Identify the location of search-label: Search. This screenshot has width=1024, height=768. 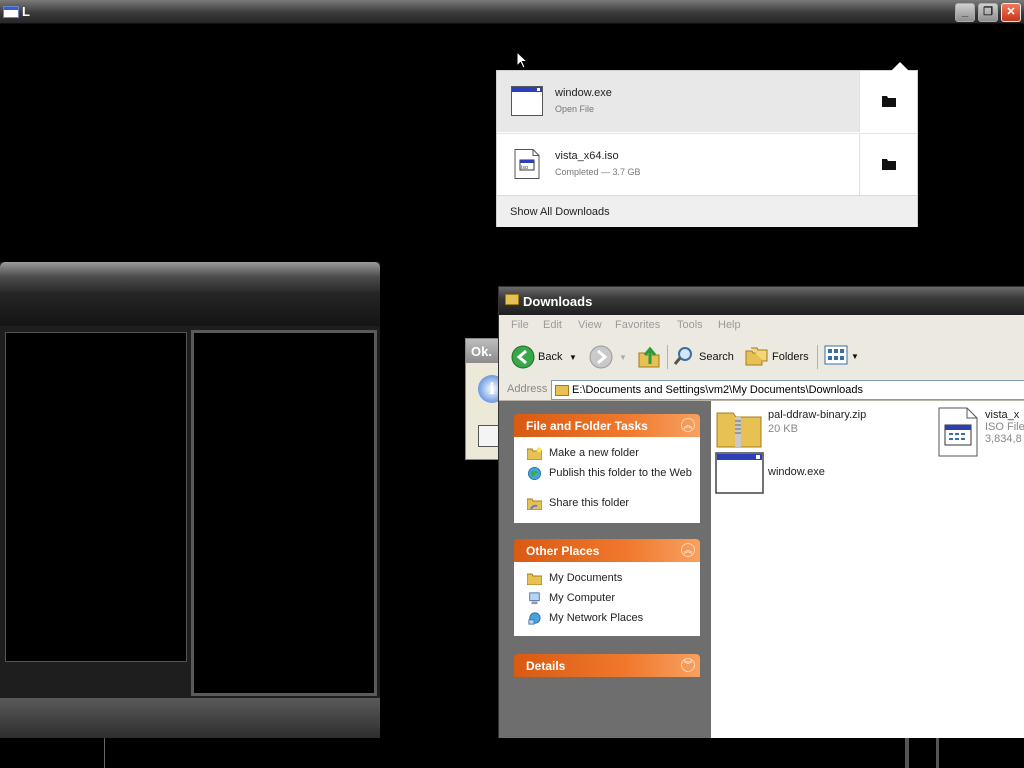
(716, 357).